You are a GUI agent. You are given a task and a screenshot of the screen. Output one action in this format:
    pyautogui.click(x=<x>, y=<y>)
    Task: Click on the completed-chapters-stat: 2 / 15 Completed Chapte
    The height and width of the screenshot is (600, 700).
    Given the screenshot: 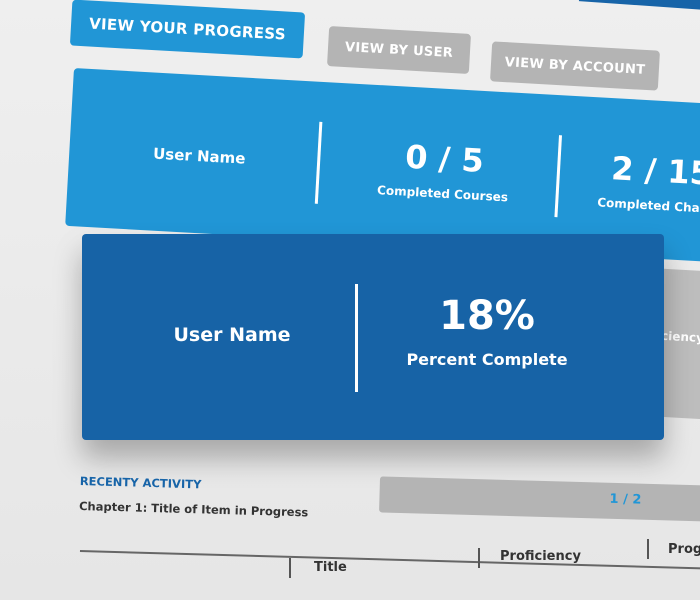 What is the action you would take?
    pyautogui.click(x=636, y=182)
    